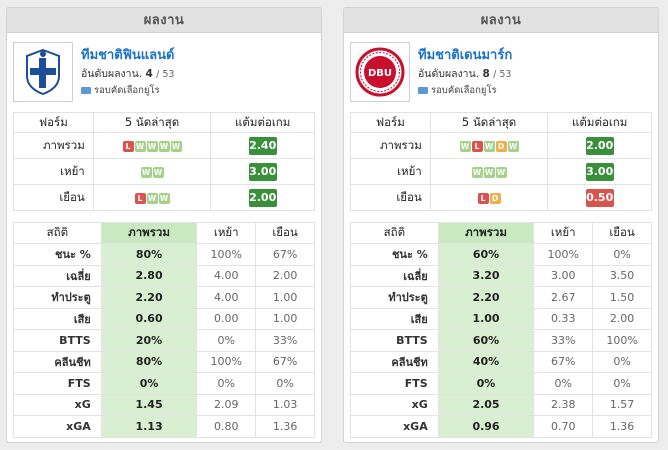 Image resolution: width=668 pixels, height=450 pixels. Describe the element at coordinates (563, 361) in the screenshot. I see `stat-home: 67%` at that location.